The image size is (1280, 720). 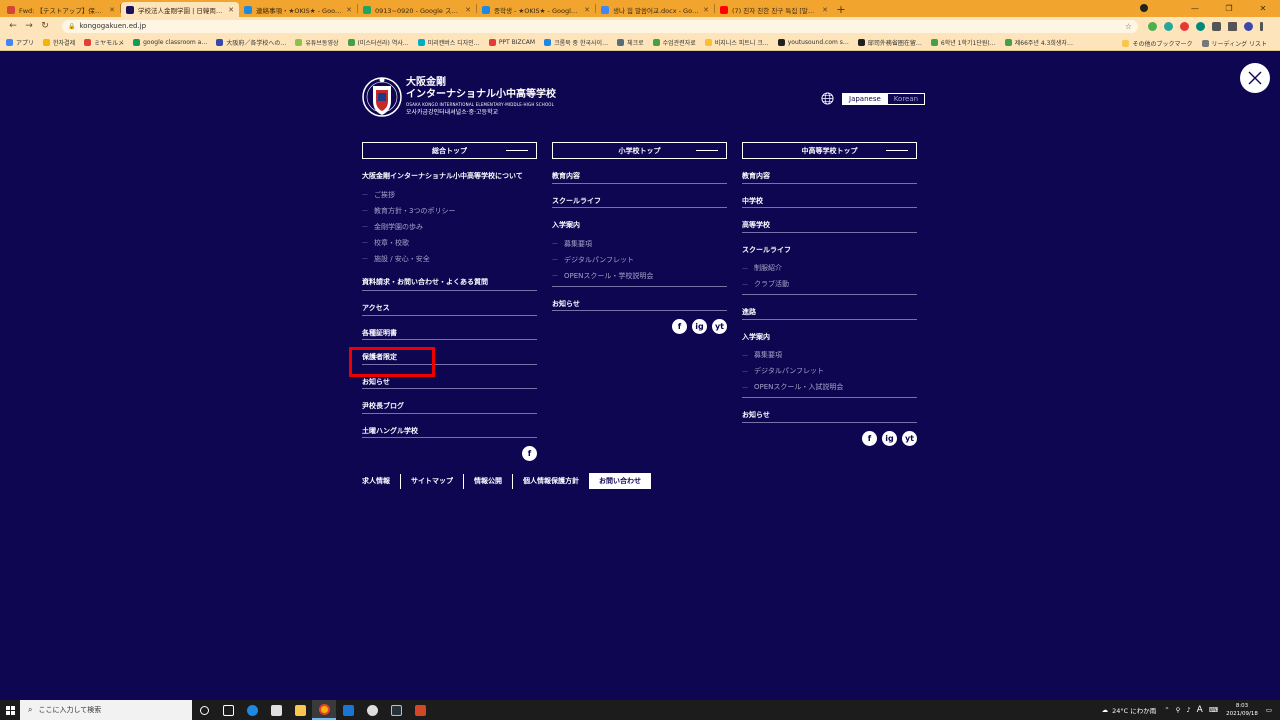 What do you see at coordinates (1261, 26) in the screenshot?
I see `more-menu-icon` at bounding box center [1261, 26].